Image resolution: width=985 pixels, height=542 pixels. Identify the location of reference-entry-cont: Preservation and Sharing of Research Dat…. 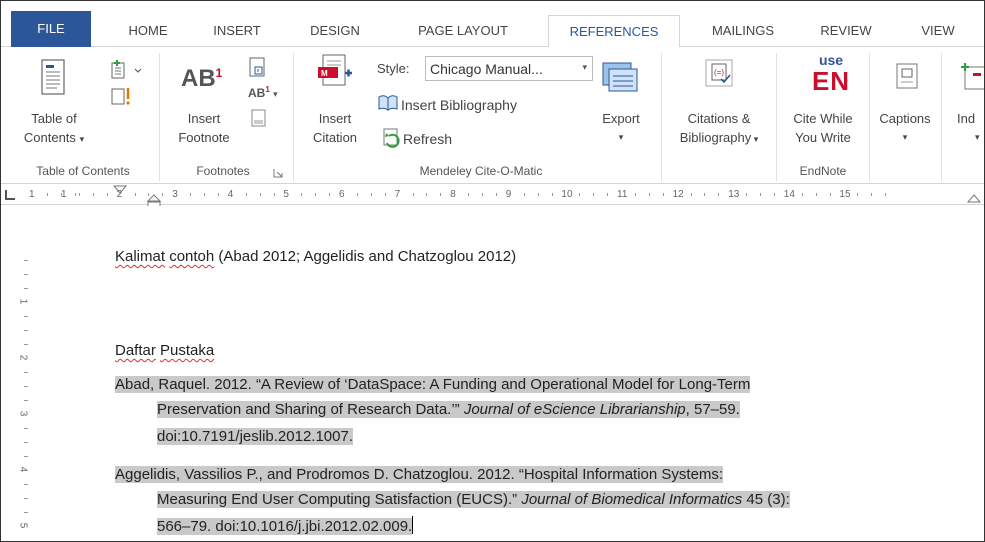
(448, 410).